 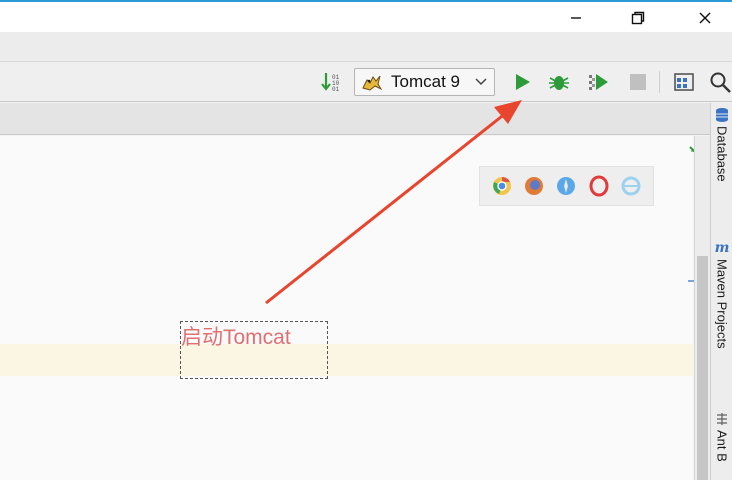 I want to click on tool-window-database: Database, so click(x=721, y=144).